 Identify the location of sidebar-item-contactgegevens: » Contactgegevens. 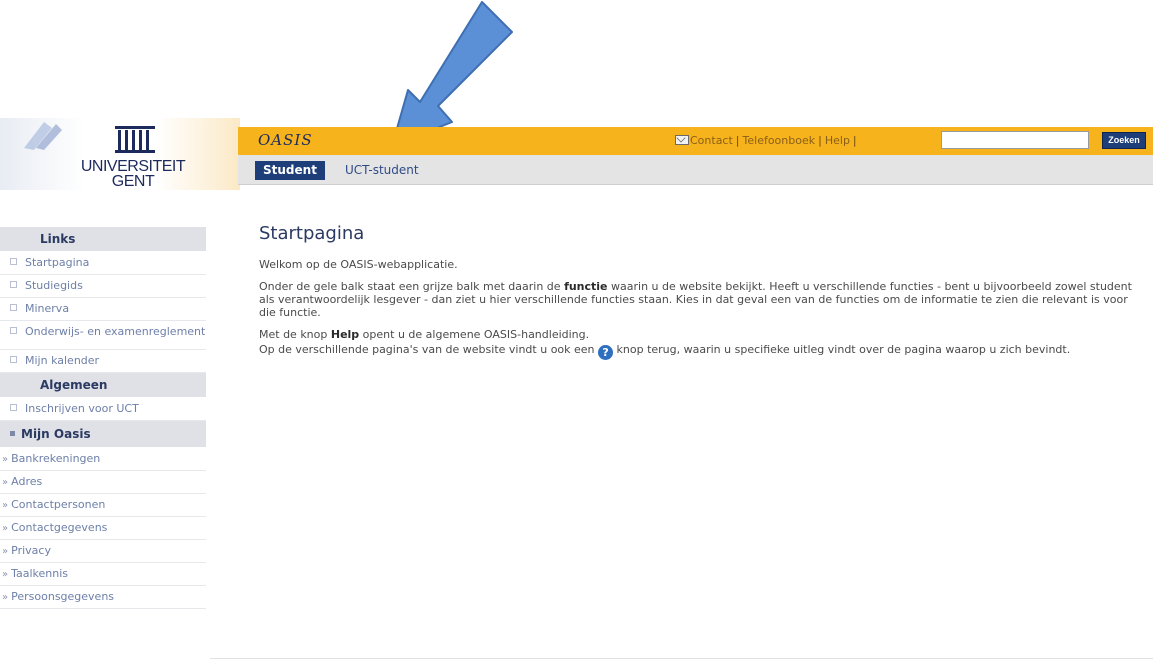
(103, 528).